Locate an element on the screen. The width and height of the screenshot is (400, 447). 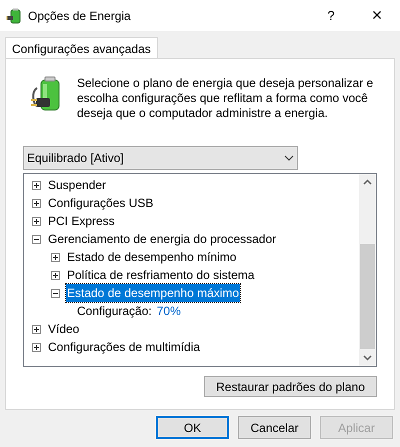
tree-item: Política de resfriamento do sistema is located at coordinates (161, 275).